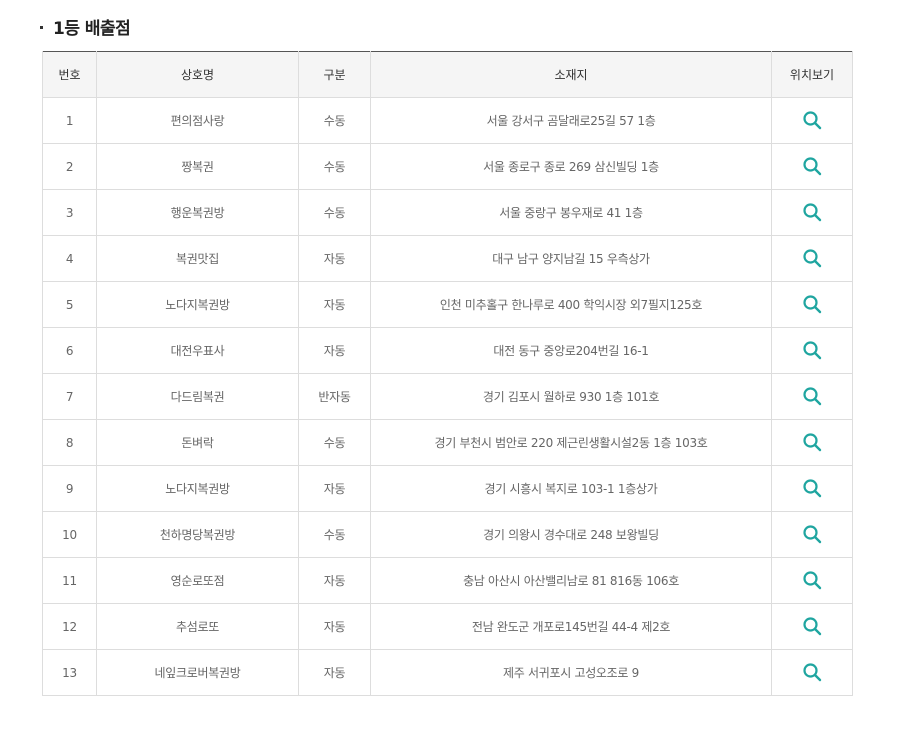  I want to click on cell-no: 11, so click(69, 580).